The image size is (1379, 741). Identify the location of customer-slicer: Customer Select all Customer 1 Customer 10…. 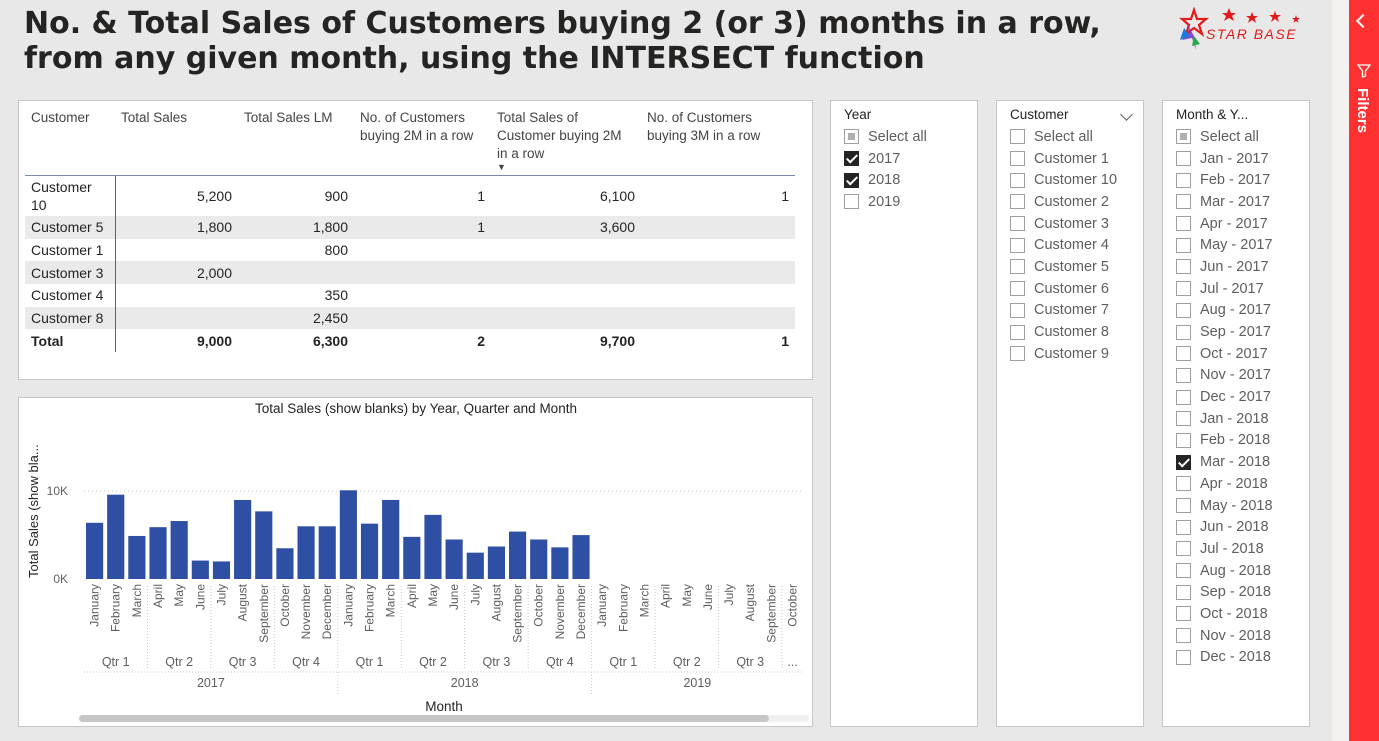
(1070, 413).